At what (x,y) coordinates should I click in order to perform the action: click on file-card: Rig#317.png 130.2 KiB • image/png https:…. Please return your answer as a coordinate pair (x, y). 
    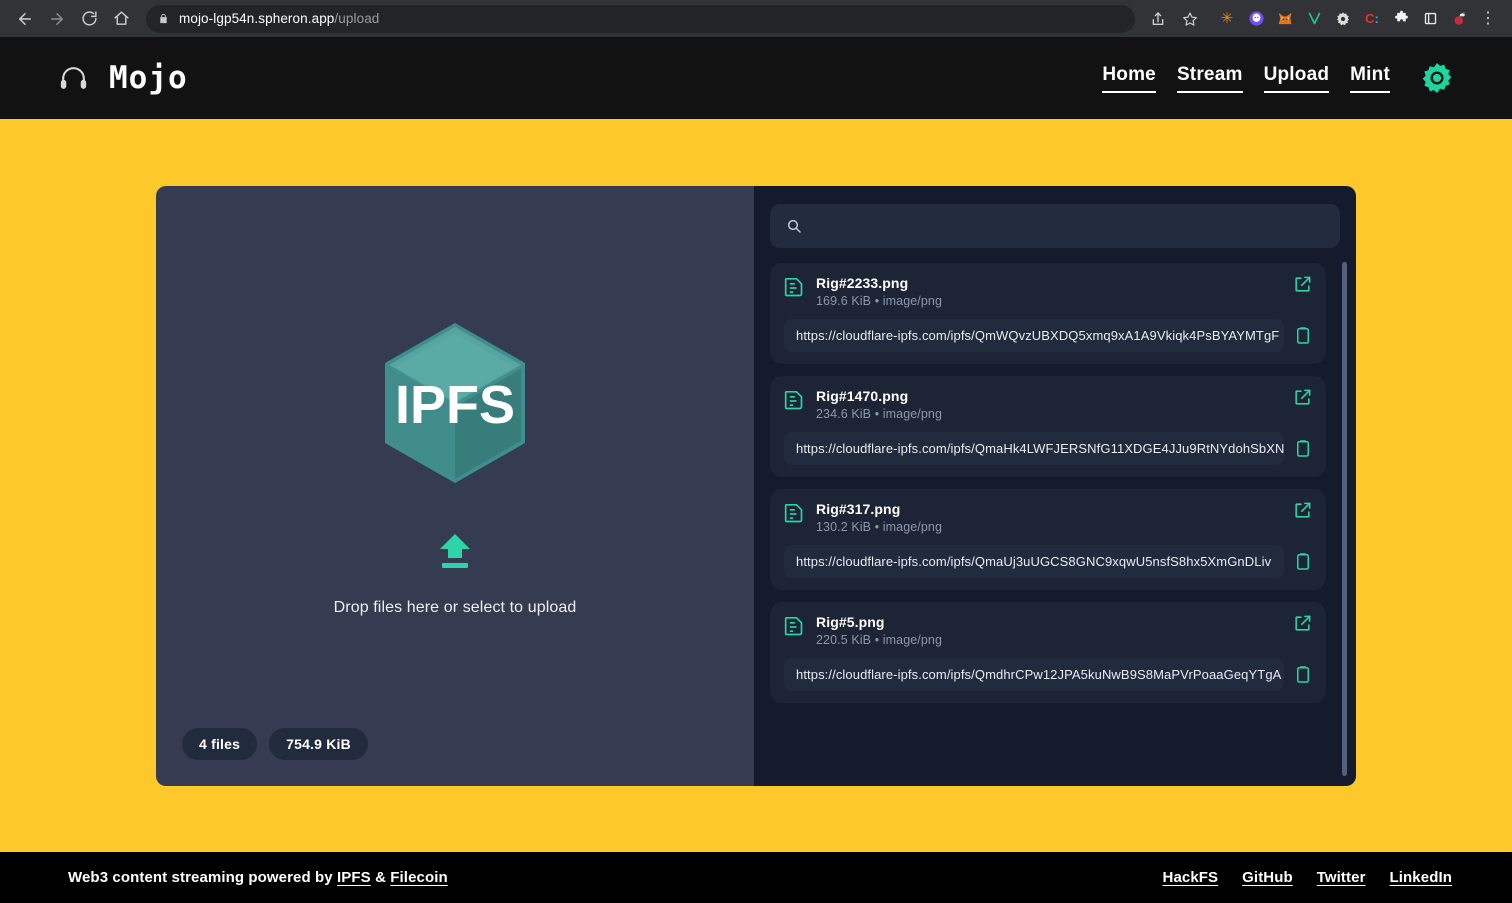
    Looking at the image, I should click on (1048, 539).